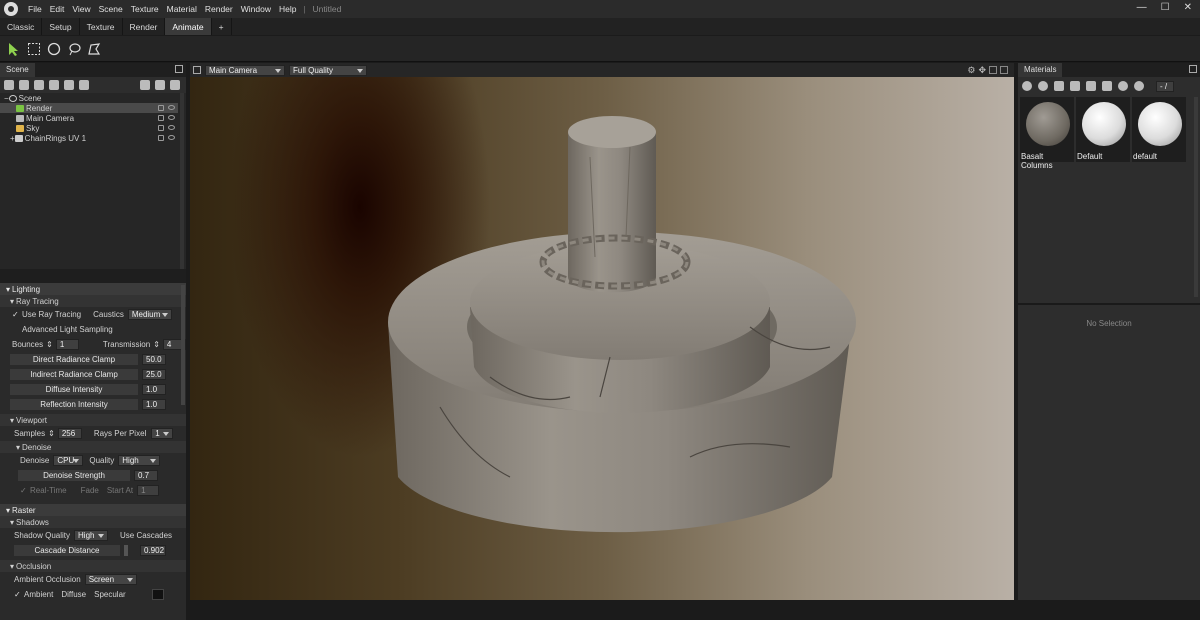 This screenshot has width=1200, height=620. Describe the element at coordinates (15, 315) in the screenshot. I see `use-ray-tracing-checkbox: ✓` at that location.